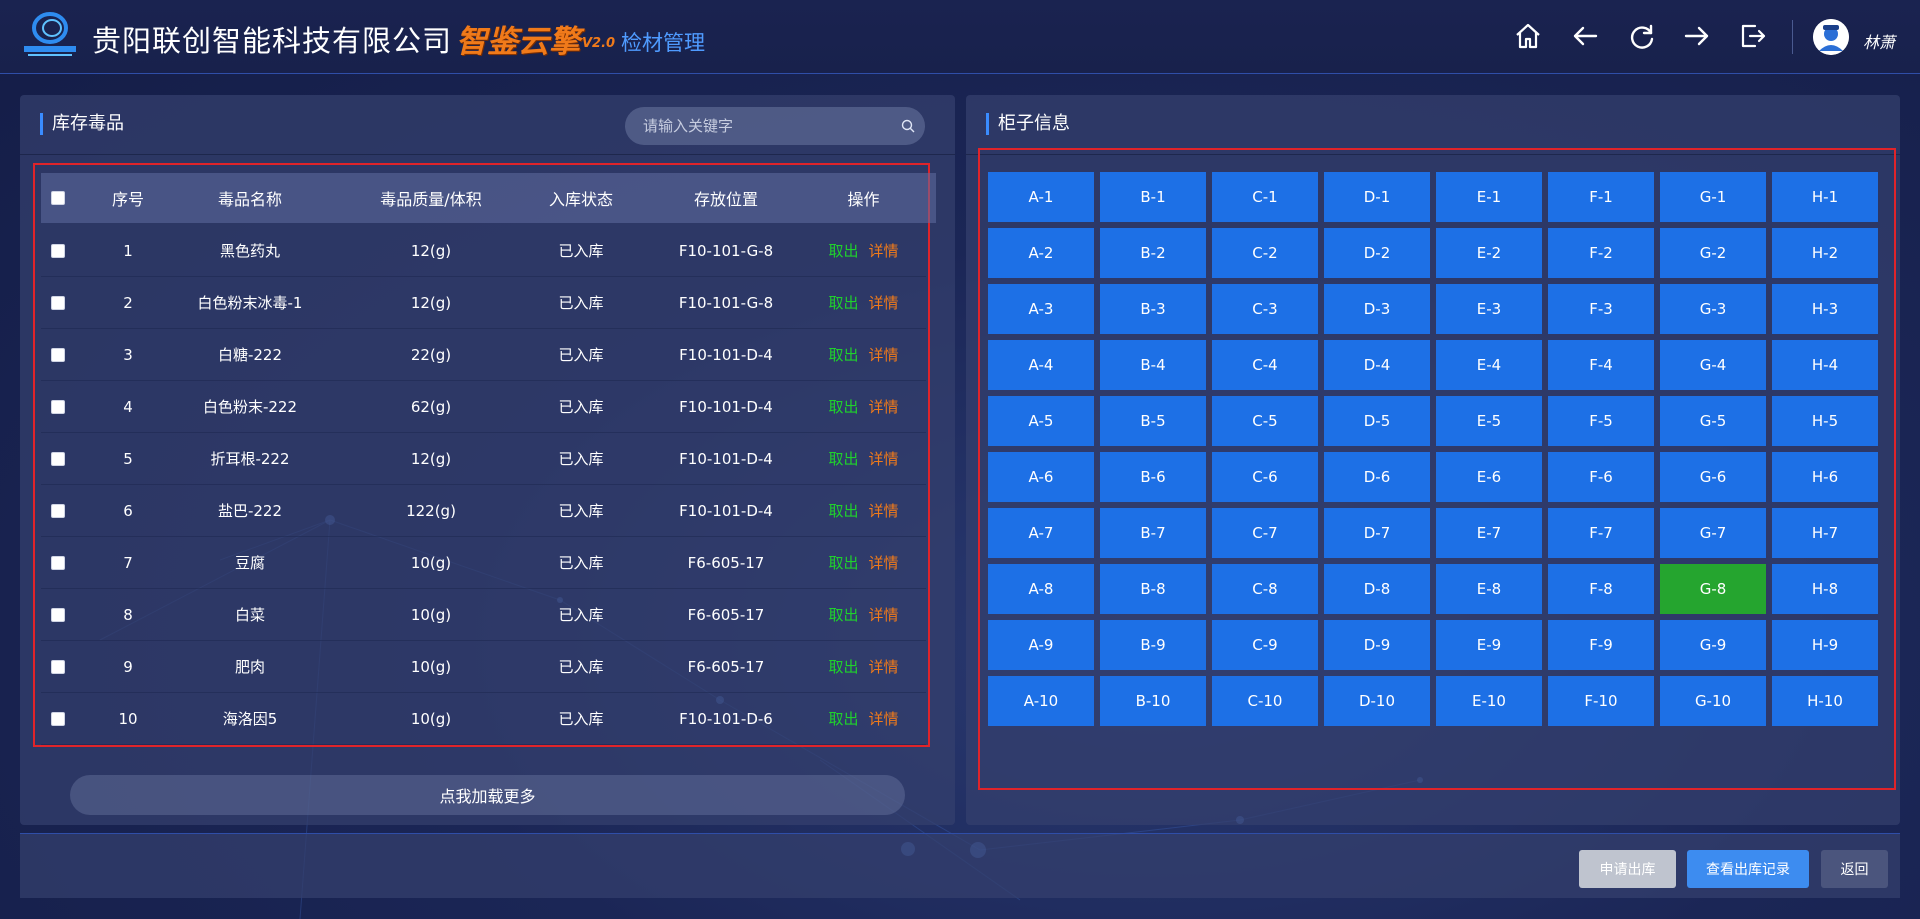 The height and width of the screenshot is (919, 1920). Describe the element at coordinates (1041, 309) in the screenshot. I see `cabinet-cell-a-3: A-3` at that location.